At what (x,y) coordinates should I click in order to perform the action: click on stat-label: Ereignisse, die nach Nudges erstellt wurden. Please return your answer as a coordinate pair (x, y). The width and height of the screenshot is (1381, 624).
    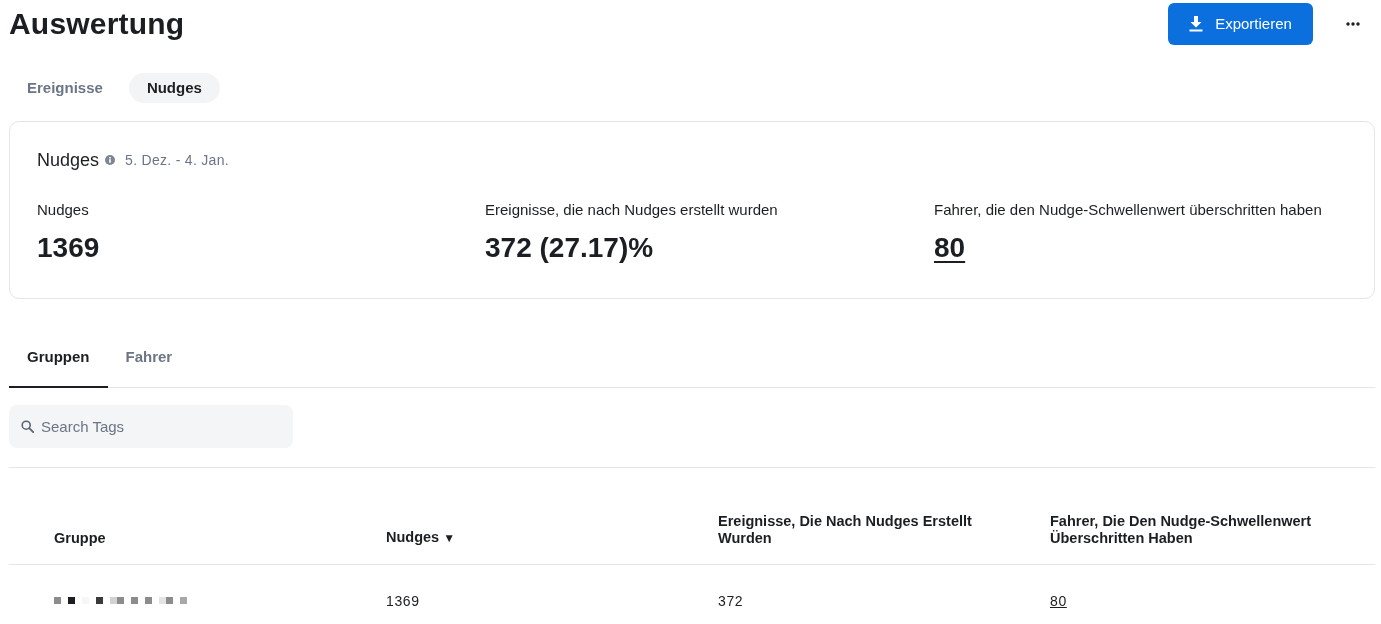
    Looking at the image, I should click on (631, 210).